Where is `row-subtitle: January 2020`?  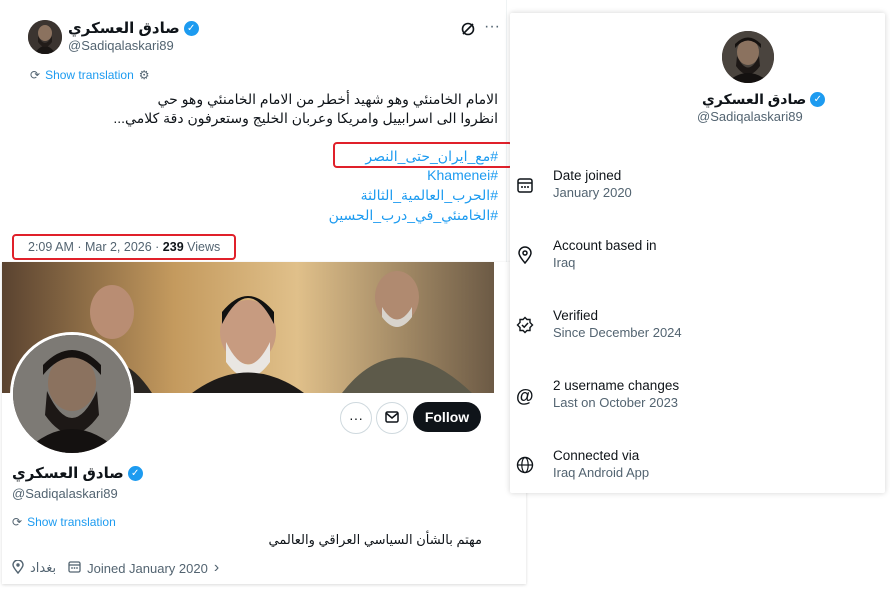 row-subtitle: January 2020 is located at coordinates (592, 192).